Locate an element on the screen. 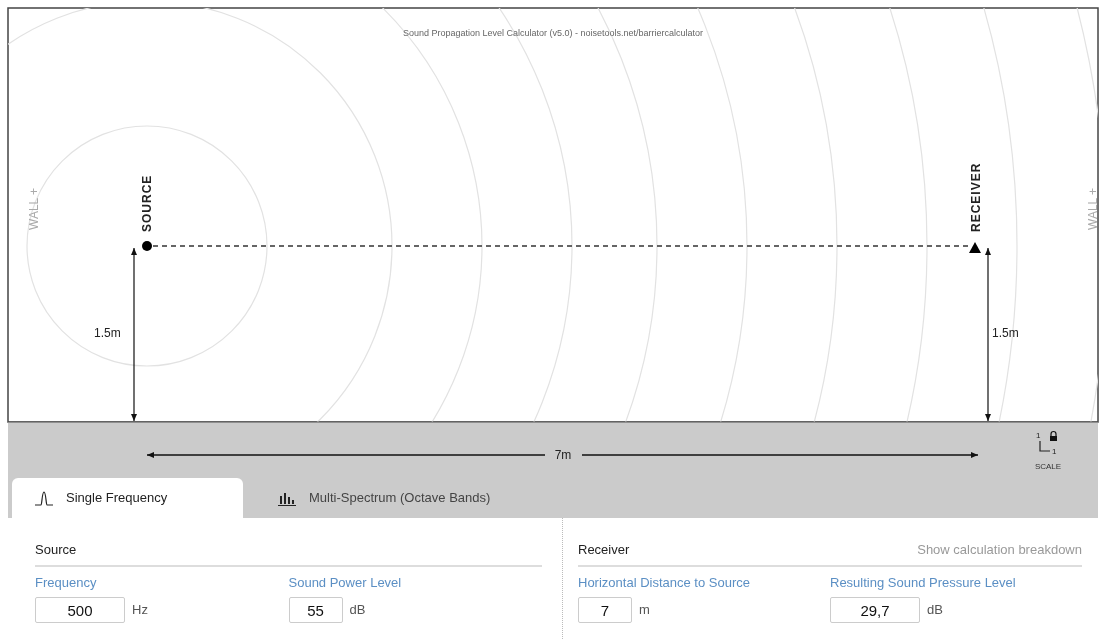 This screenshot has width=1106, height=639. axes-icon is located at coordinates (1045, 446).